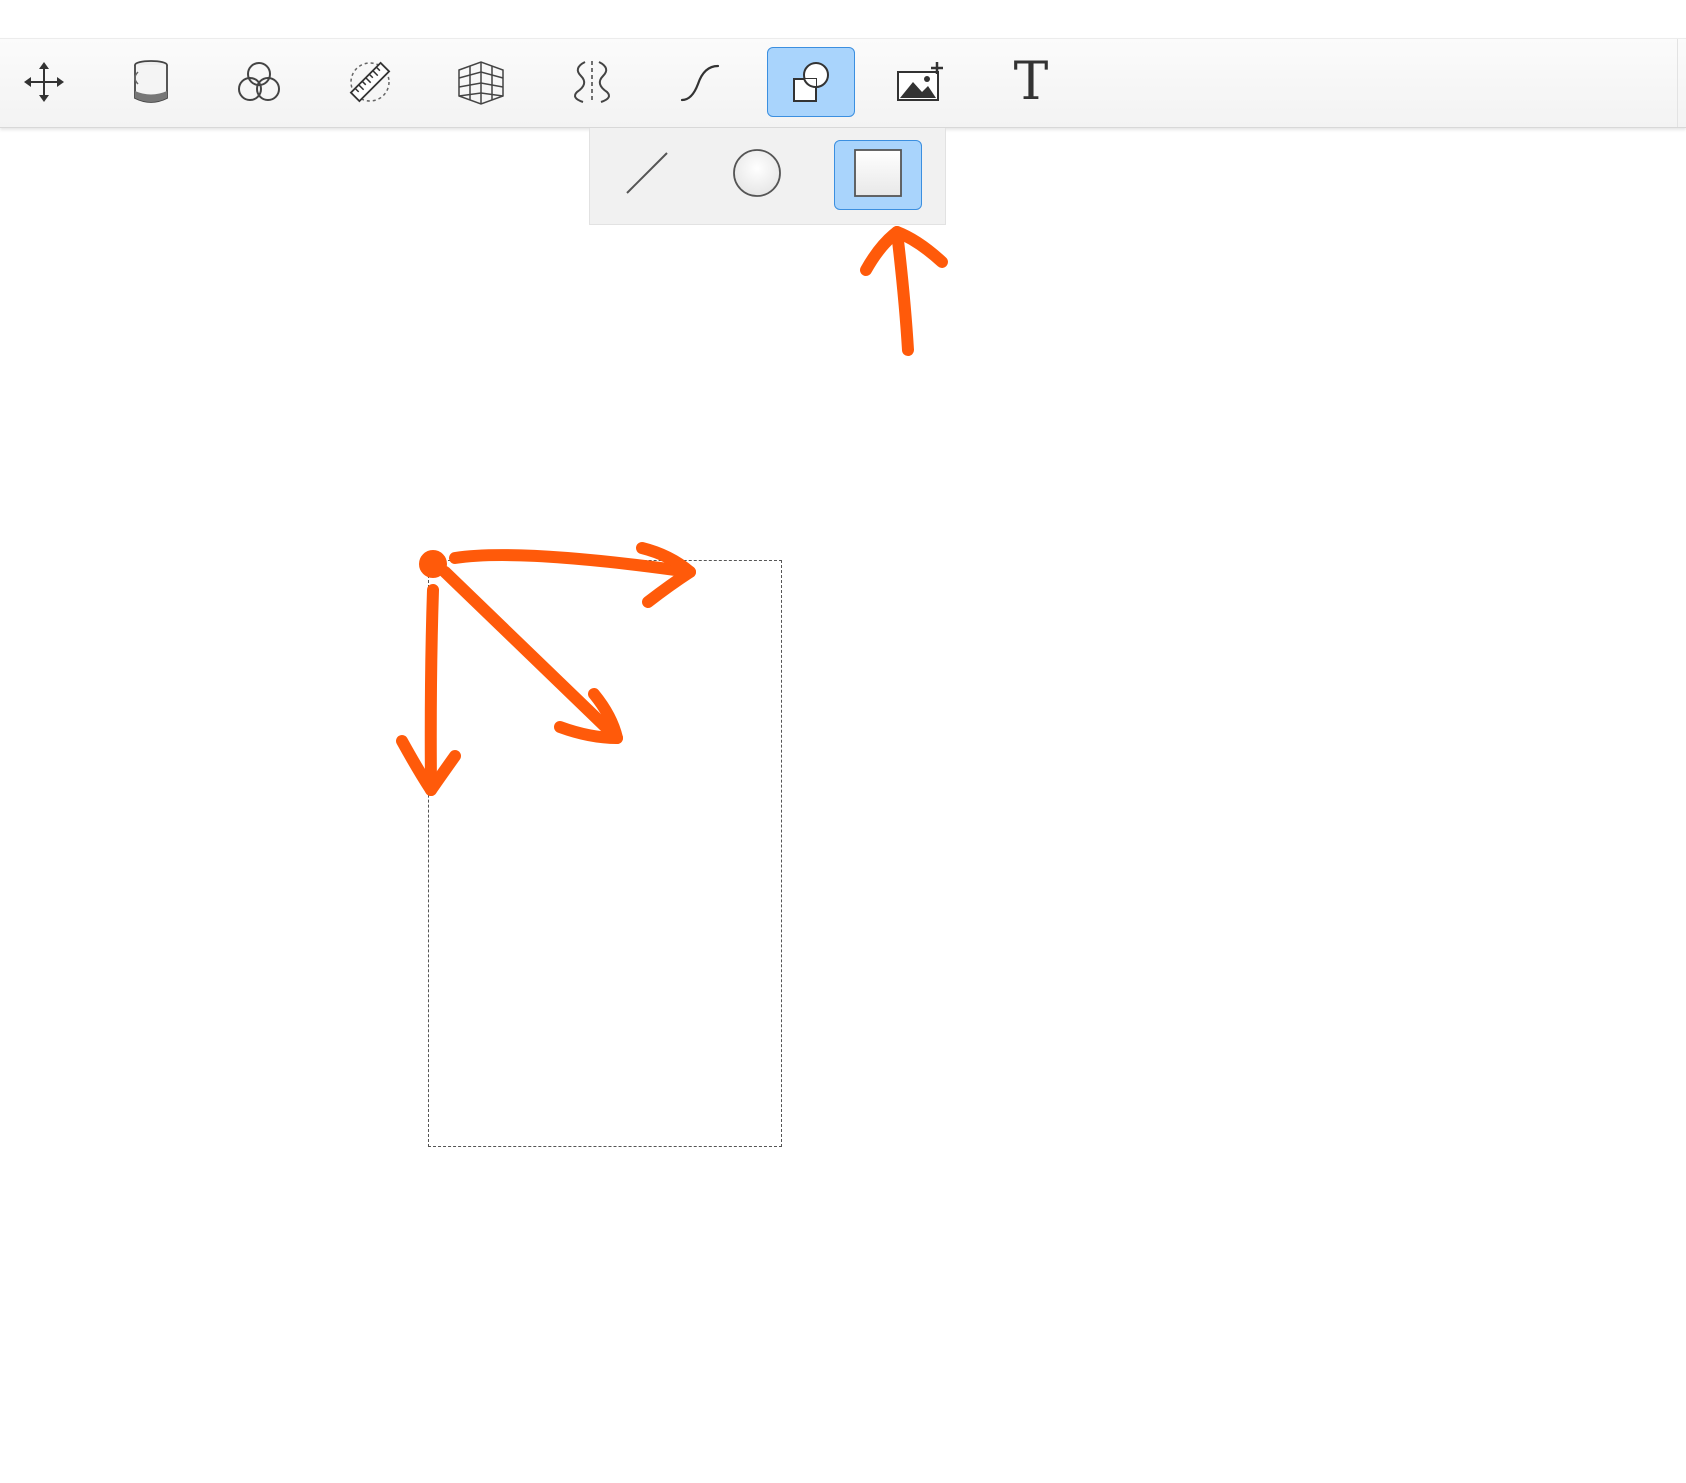 The width and height of the screenshot is (1686, 1483). I want to click on color-mix-tool-button, so click(259, 82).